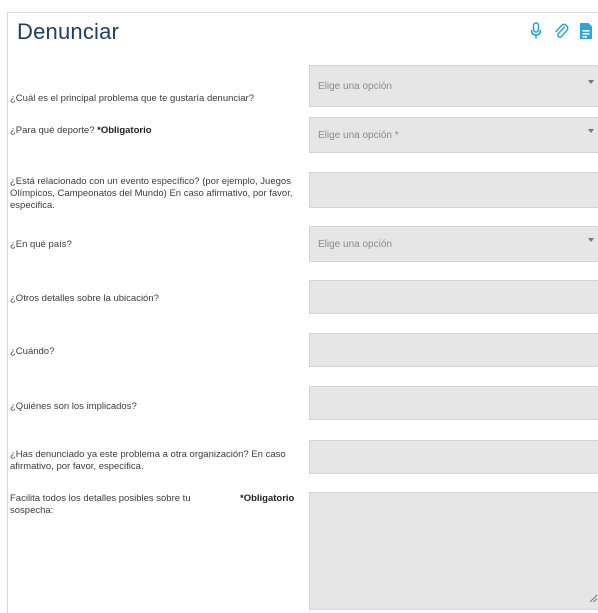  I want to click on sport-select: Elige una opción *, so click(453, 135).